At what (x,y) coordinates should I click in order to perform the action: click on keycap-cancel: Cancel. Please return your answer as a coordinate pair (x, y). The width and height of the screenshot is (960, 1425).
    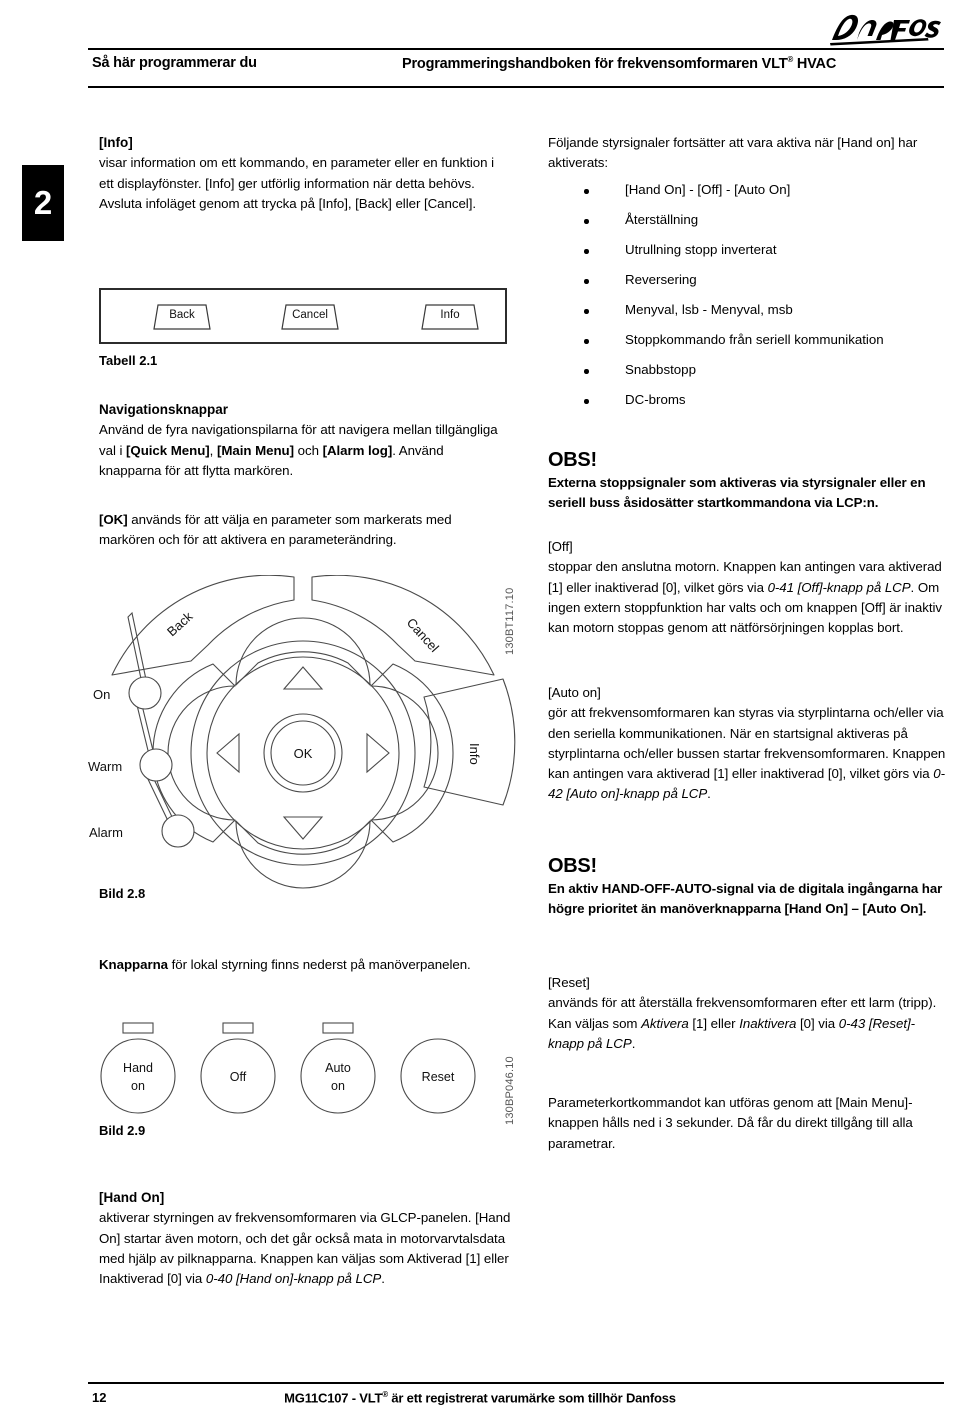
    Looking at the image, I should click on (310, 317).